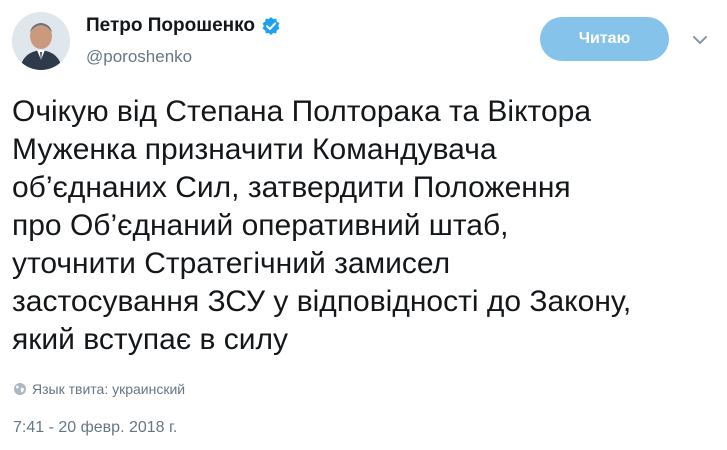 The height and width of the screenshot is (450, 727). I want to click on tweet-text-line: Муженка призначити Командувача, so click(254, 149).